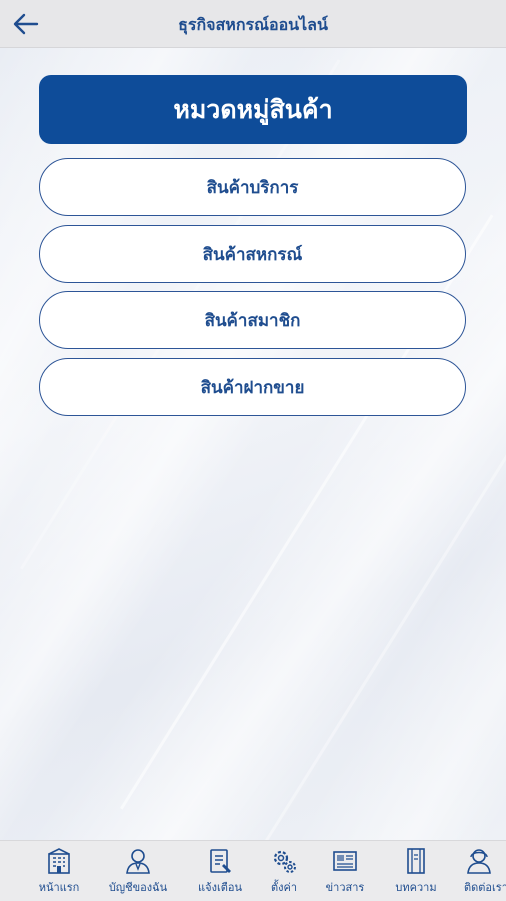 The image size is (506, 901). What do you see at coordinates (220, 887) in the screenshot?
I see `nav-label: แจ้งเตือน` at bounding box center [220, 887].